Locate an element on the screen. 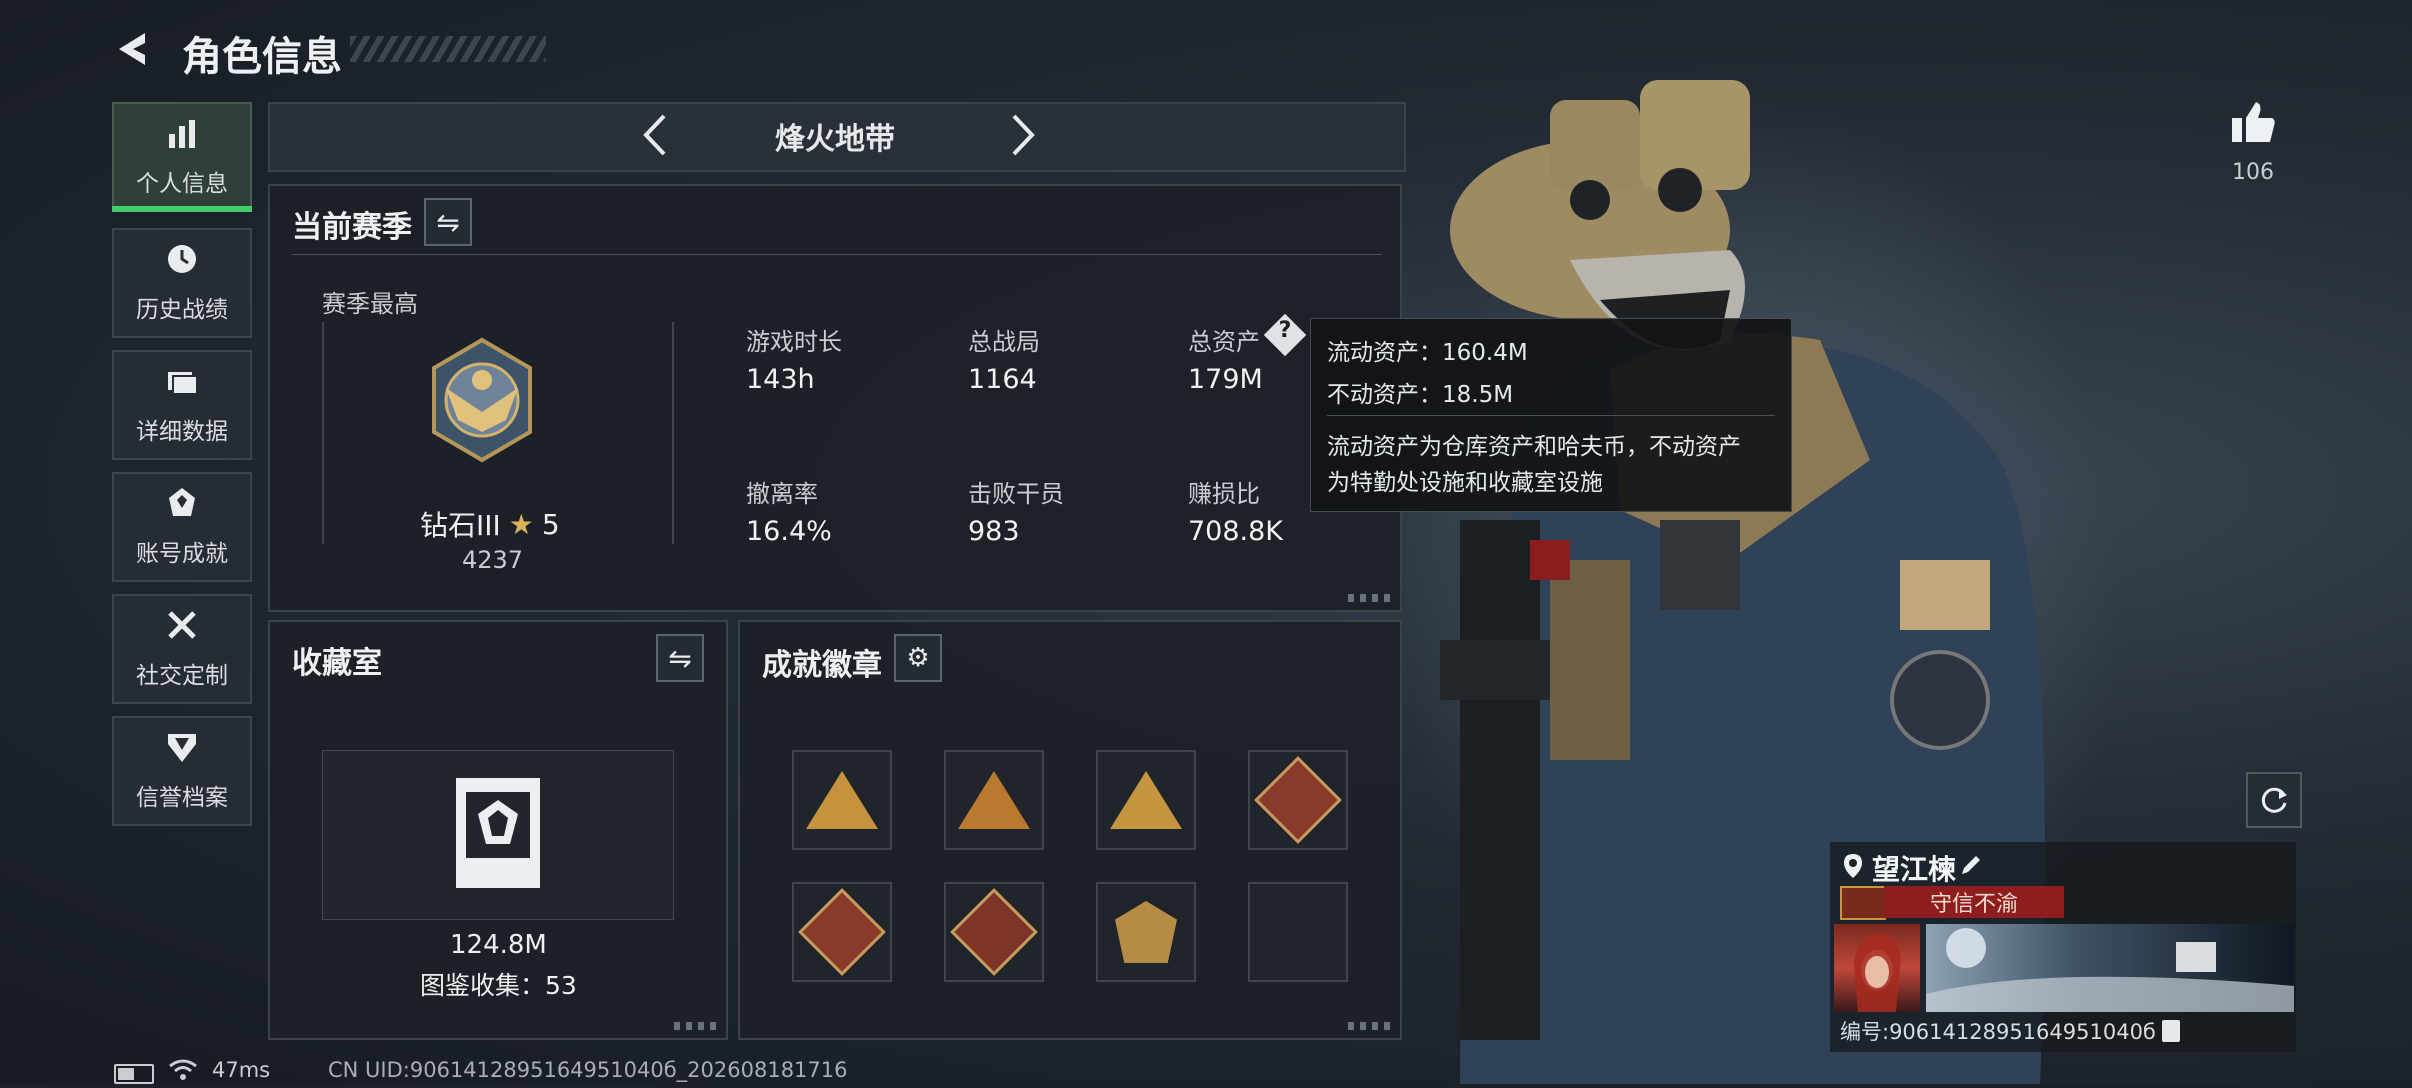 The width and height of the screenshot is (2412, 1088). sidebar-item-personal-info: 个人信息 is located at coordinates (182, 157).